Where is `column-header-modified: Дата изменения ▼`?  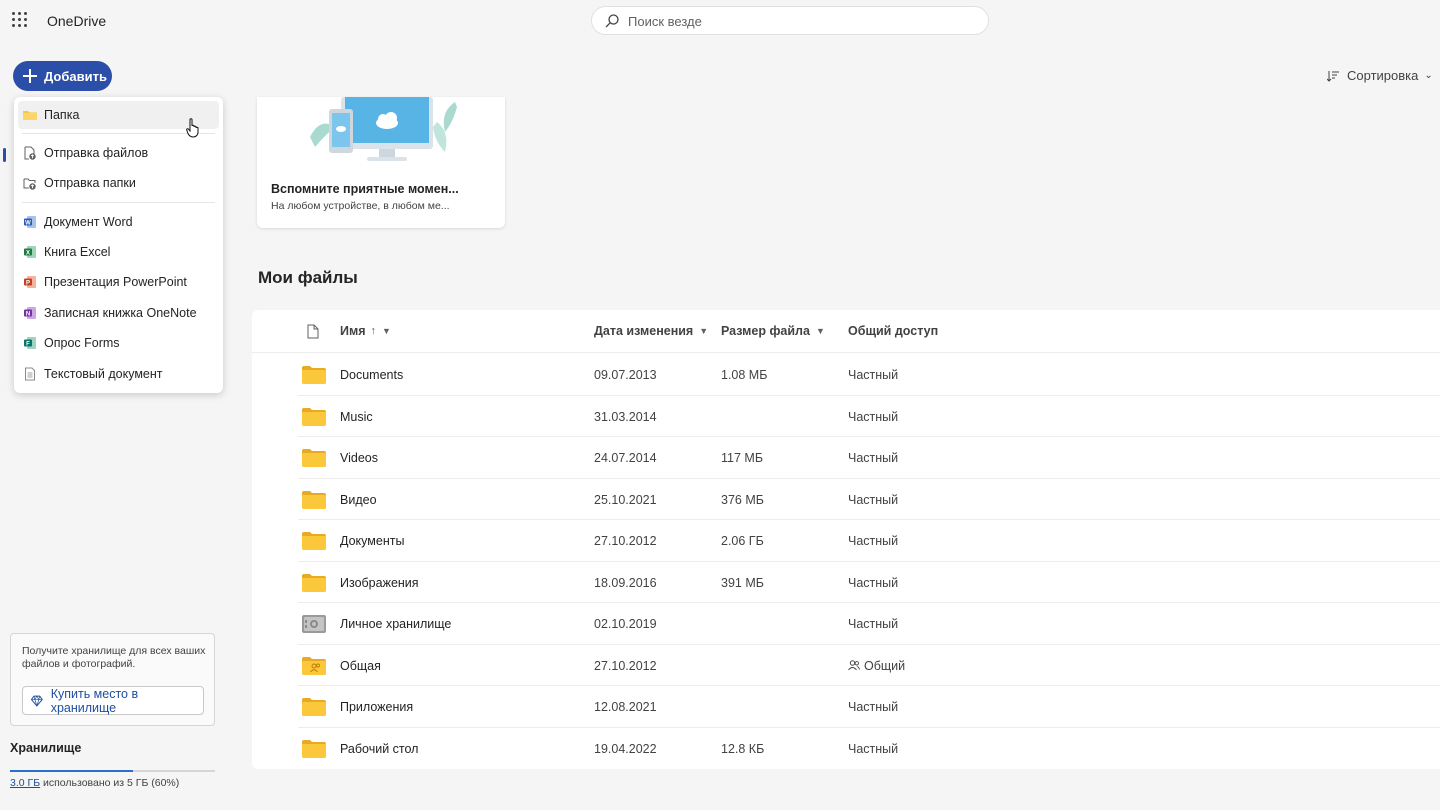
column-header-modified: Дата изменения ▼ is located at coordinates (651, 331).